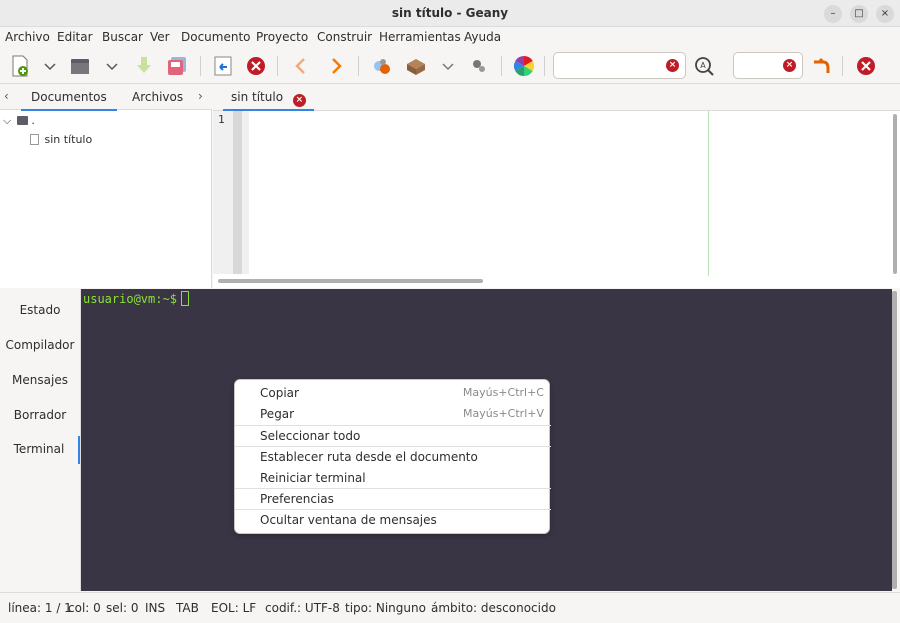 This screenshot has height=623, width=900. What do you see at coordinates (479, 66) in the screenshot?
I see `execute-icon` at bounding box center [479, 66].